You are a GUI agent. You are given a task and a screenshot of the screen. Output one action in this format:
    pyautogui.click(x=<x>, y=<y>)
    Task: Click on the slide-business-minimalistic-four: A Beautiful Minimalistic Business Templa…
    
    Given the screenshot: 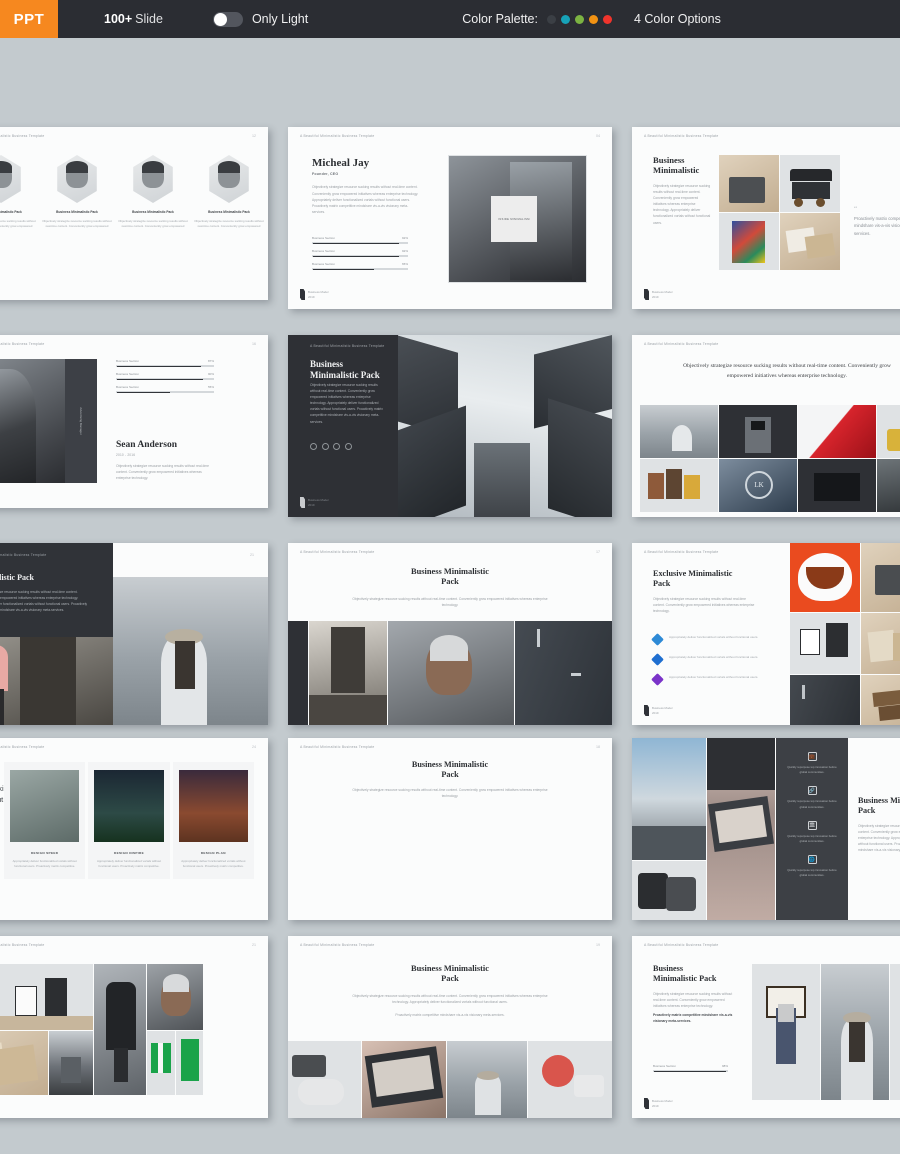 What is the action you would take?
    pyautogui.click(x=450, y=1027)
    